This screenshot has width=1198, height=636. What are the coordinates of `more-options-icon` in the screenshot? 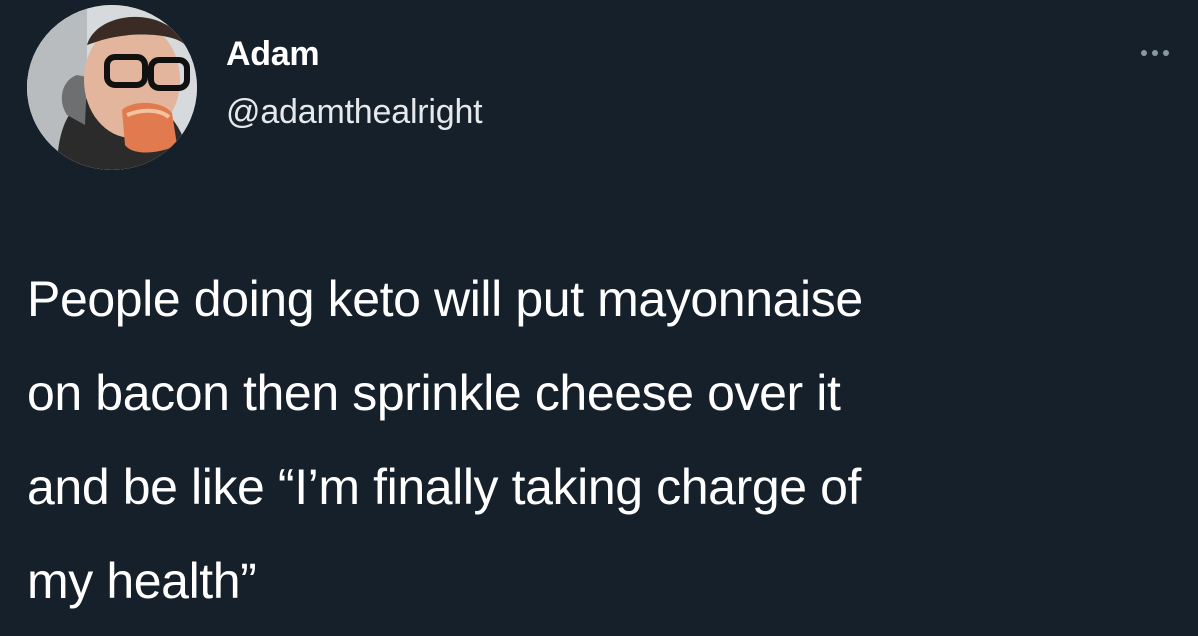 It's located at (1144, 53).